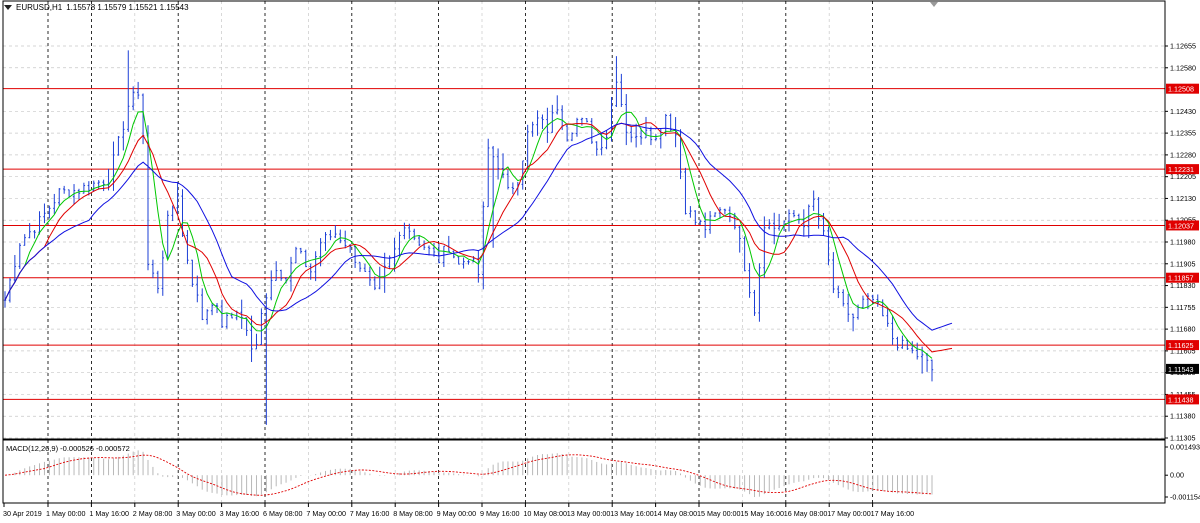 This screenshot has height=523, width=1200. What do you see at coordinates (1183, 46) in the screenshot?
I see `y-tick-label: 1.12655` at bounding box center [1183, 46].